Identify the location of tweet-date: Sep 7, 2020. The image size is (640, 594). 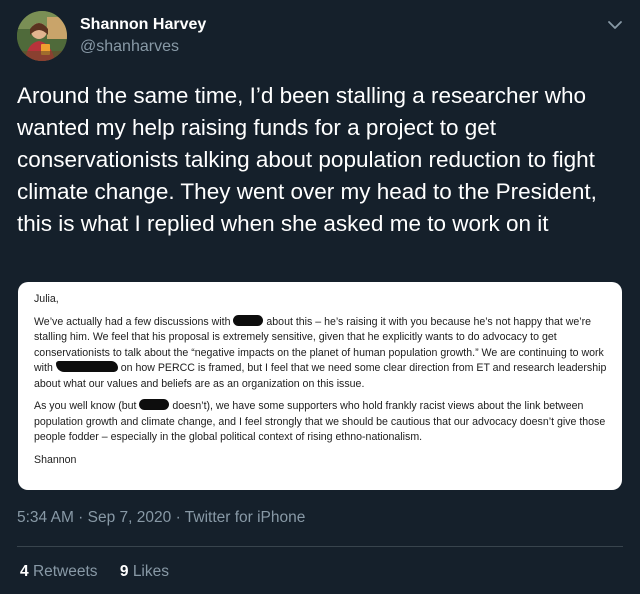
(130, 517).